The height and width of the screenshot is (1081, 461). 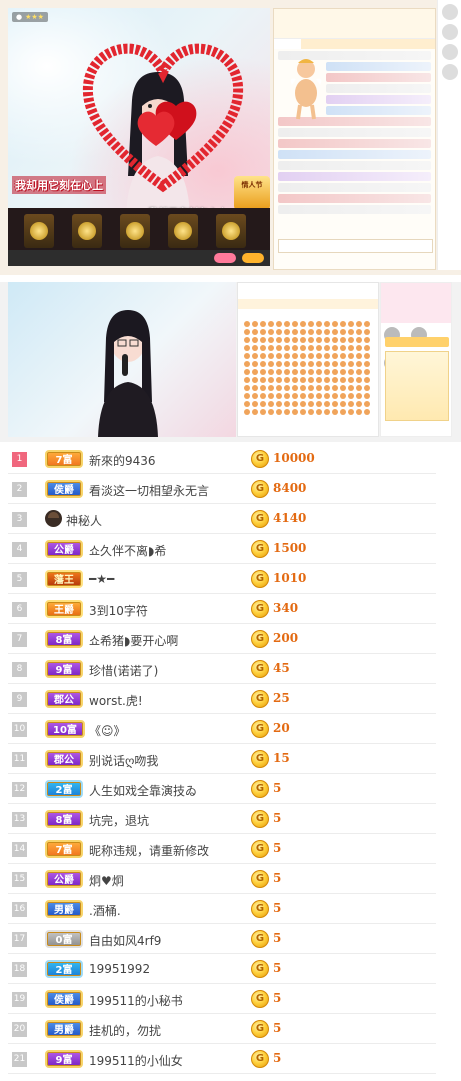 What do you see at coordinates (123, 670) in the screenshot?
I see `user-name: 珍惜(诺诺了)` at bounding box center [123, 670].